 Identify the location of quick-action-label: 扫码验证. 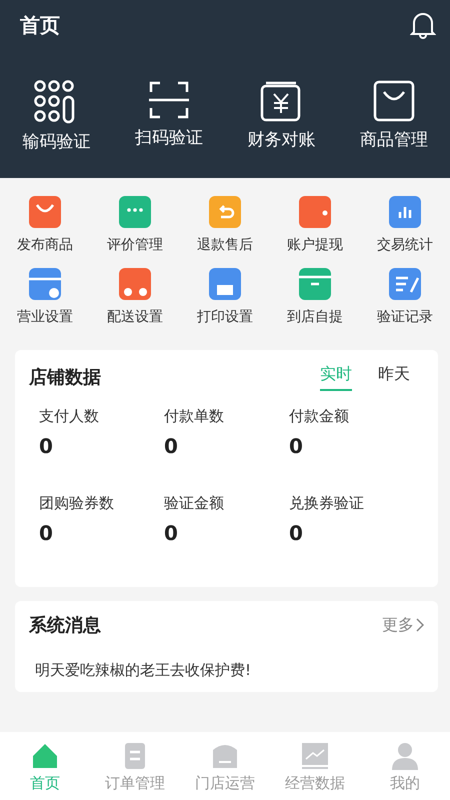
(168, 137).